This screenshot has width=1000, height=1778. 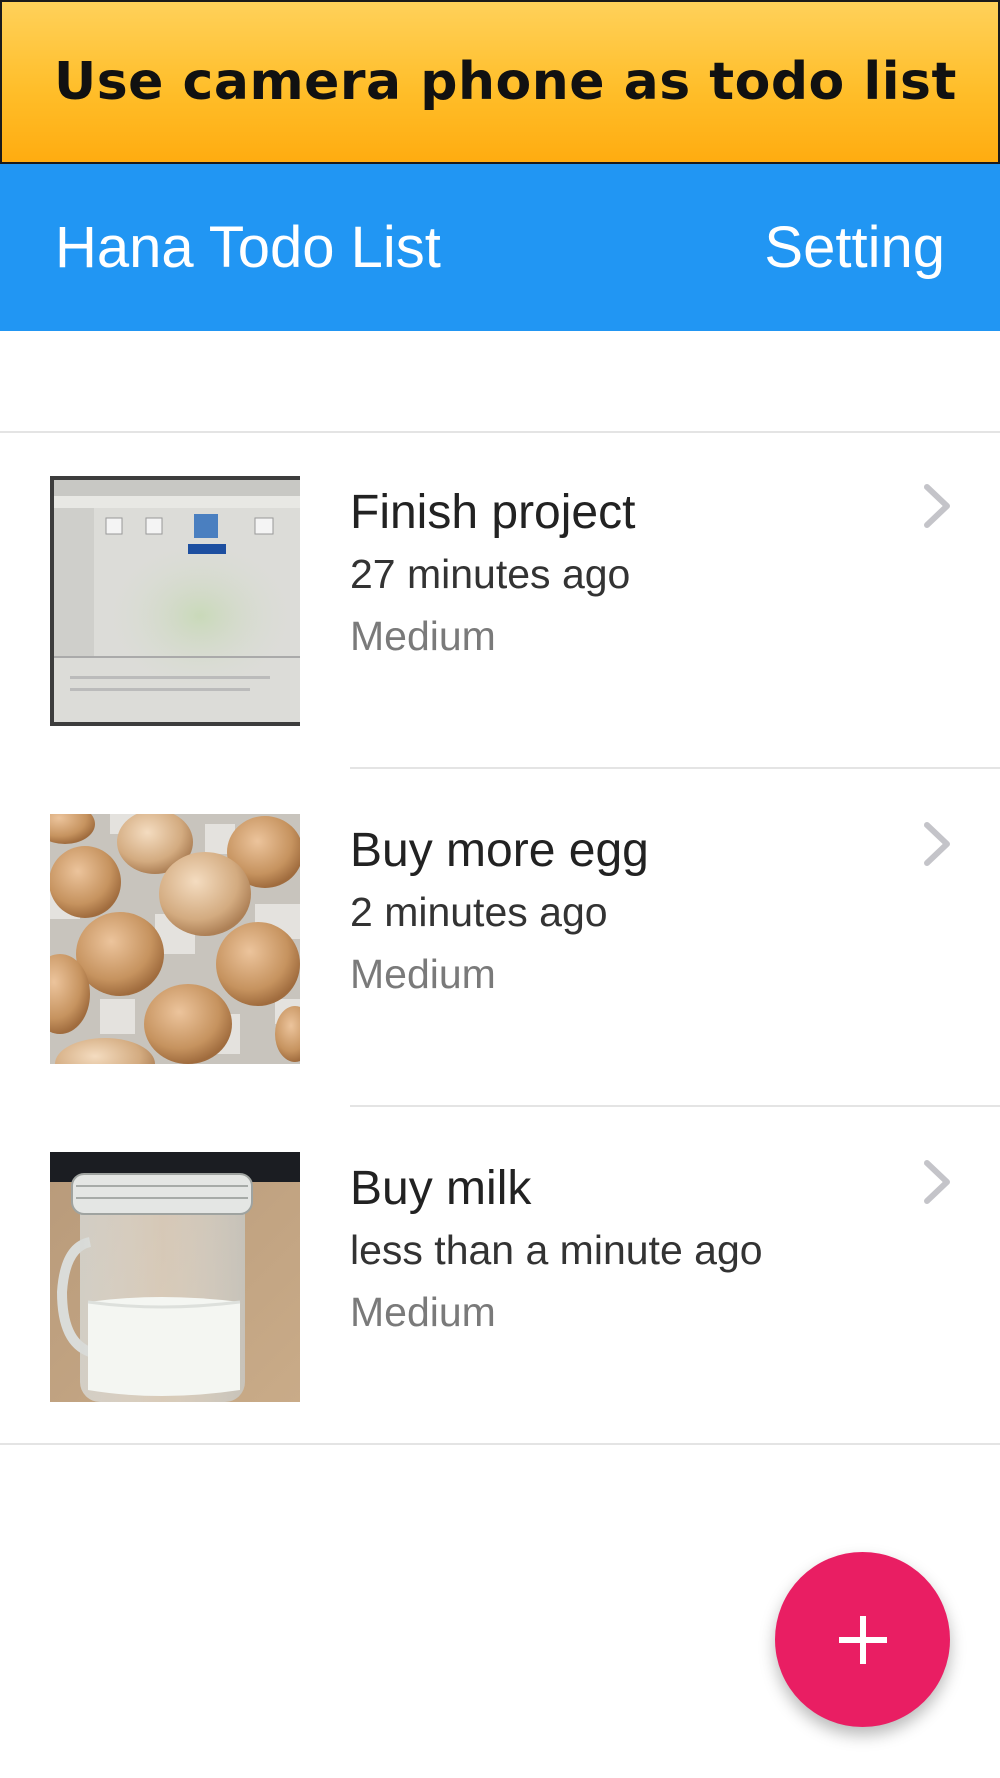 What do you see at coordinates (175, 939) in the screenshot?
I see `todo-thumbnail-eggs` at bounding box center [175, 939].